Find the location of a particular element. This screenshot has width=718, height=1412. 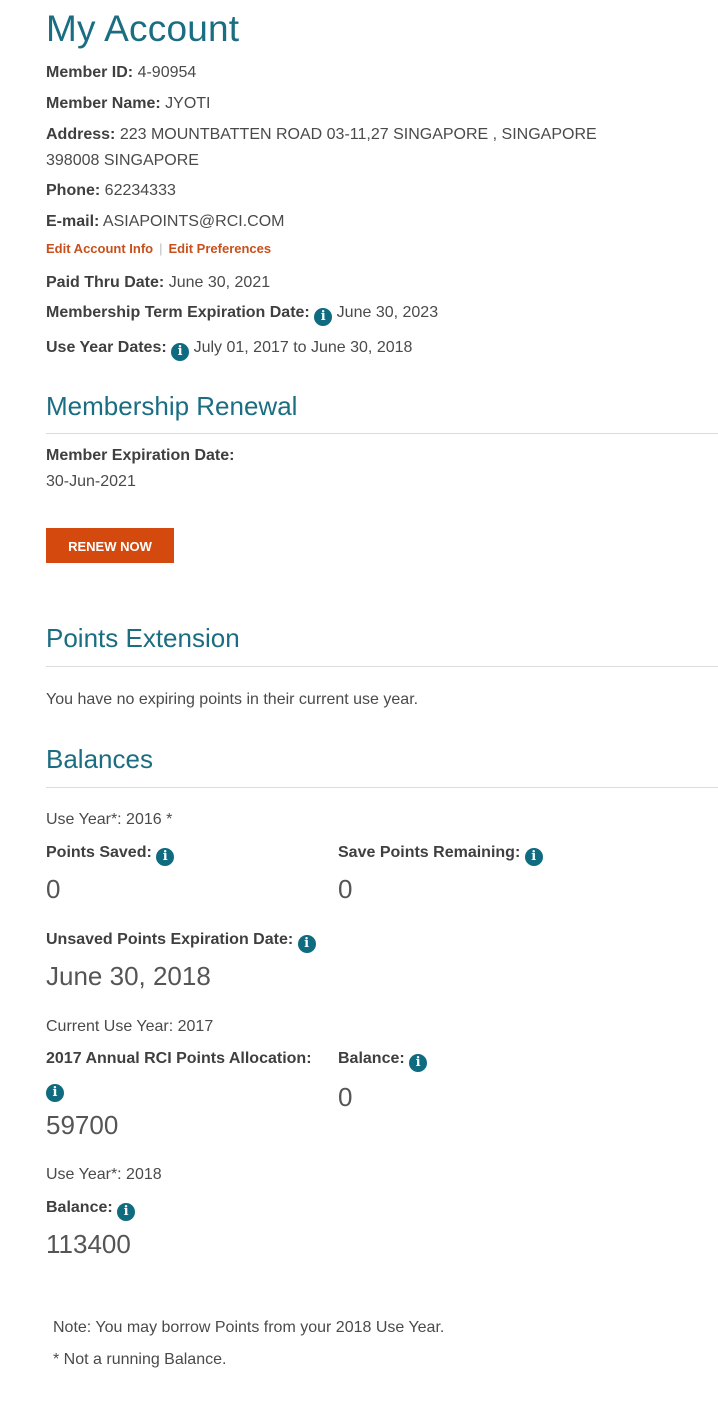

member-expiration-label: Member Expiration Date: is located at coordinates (140, 455).